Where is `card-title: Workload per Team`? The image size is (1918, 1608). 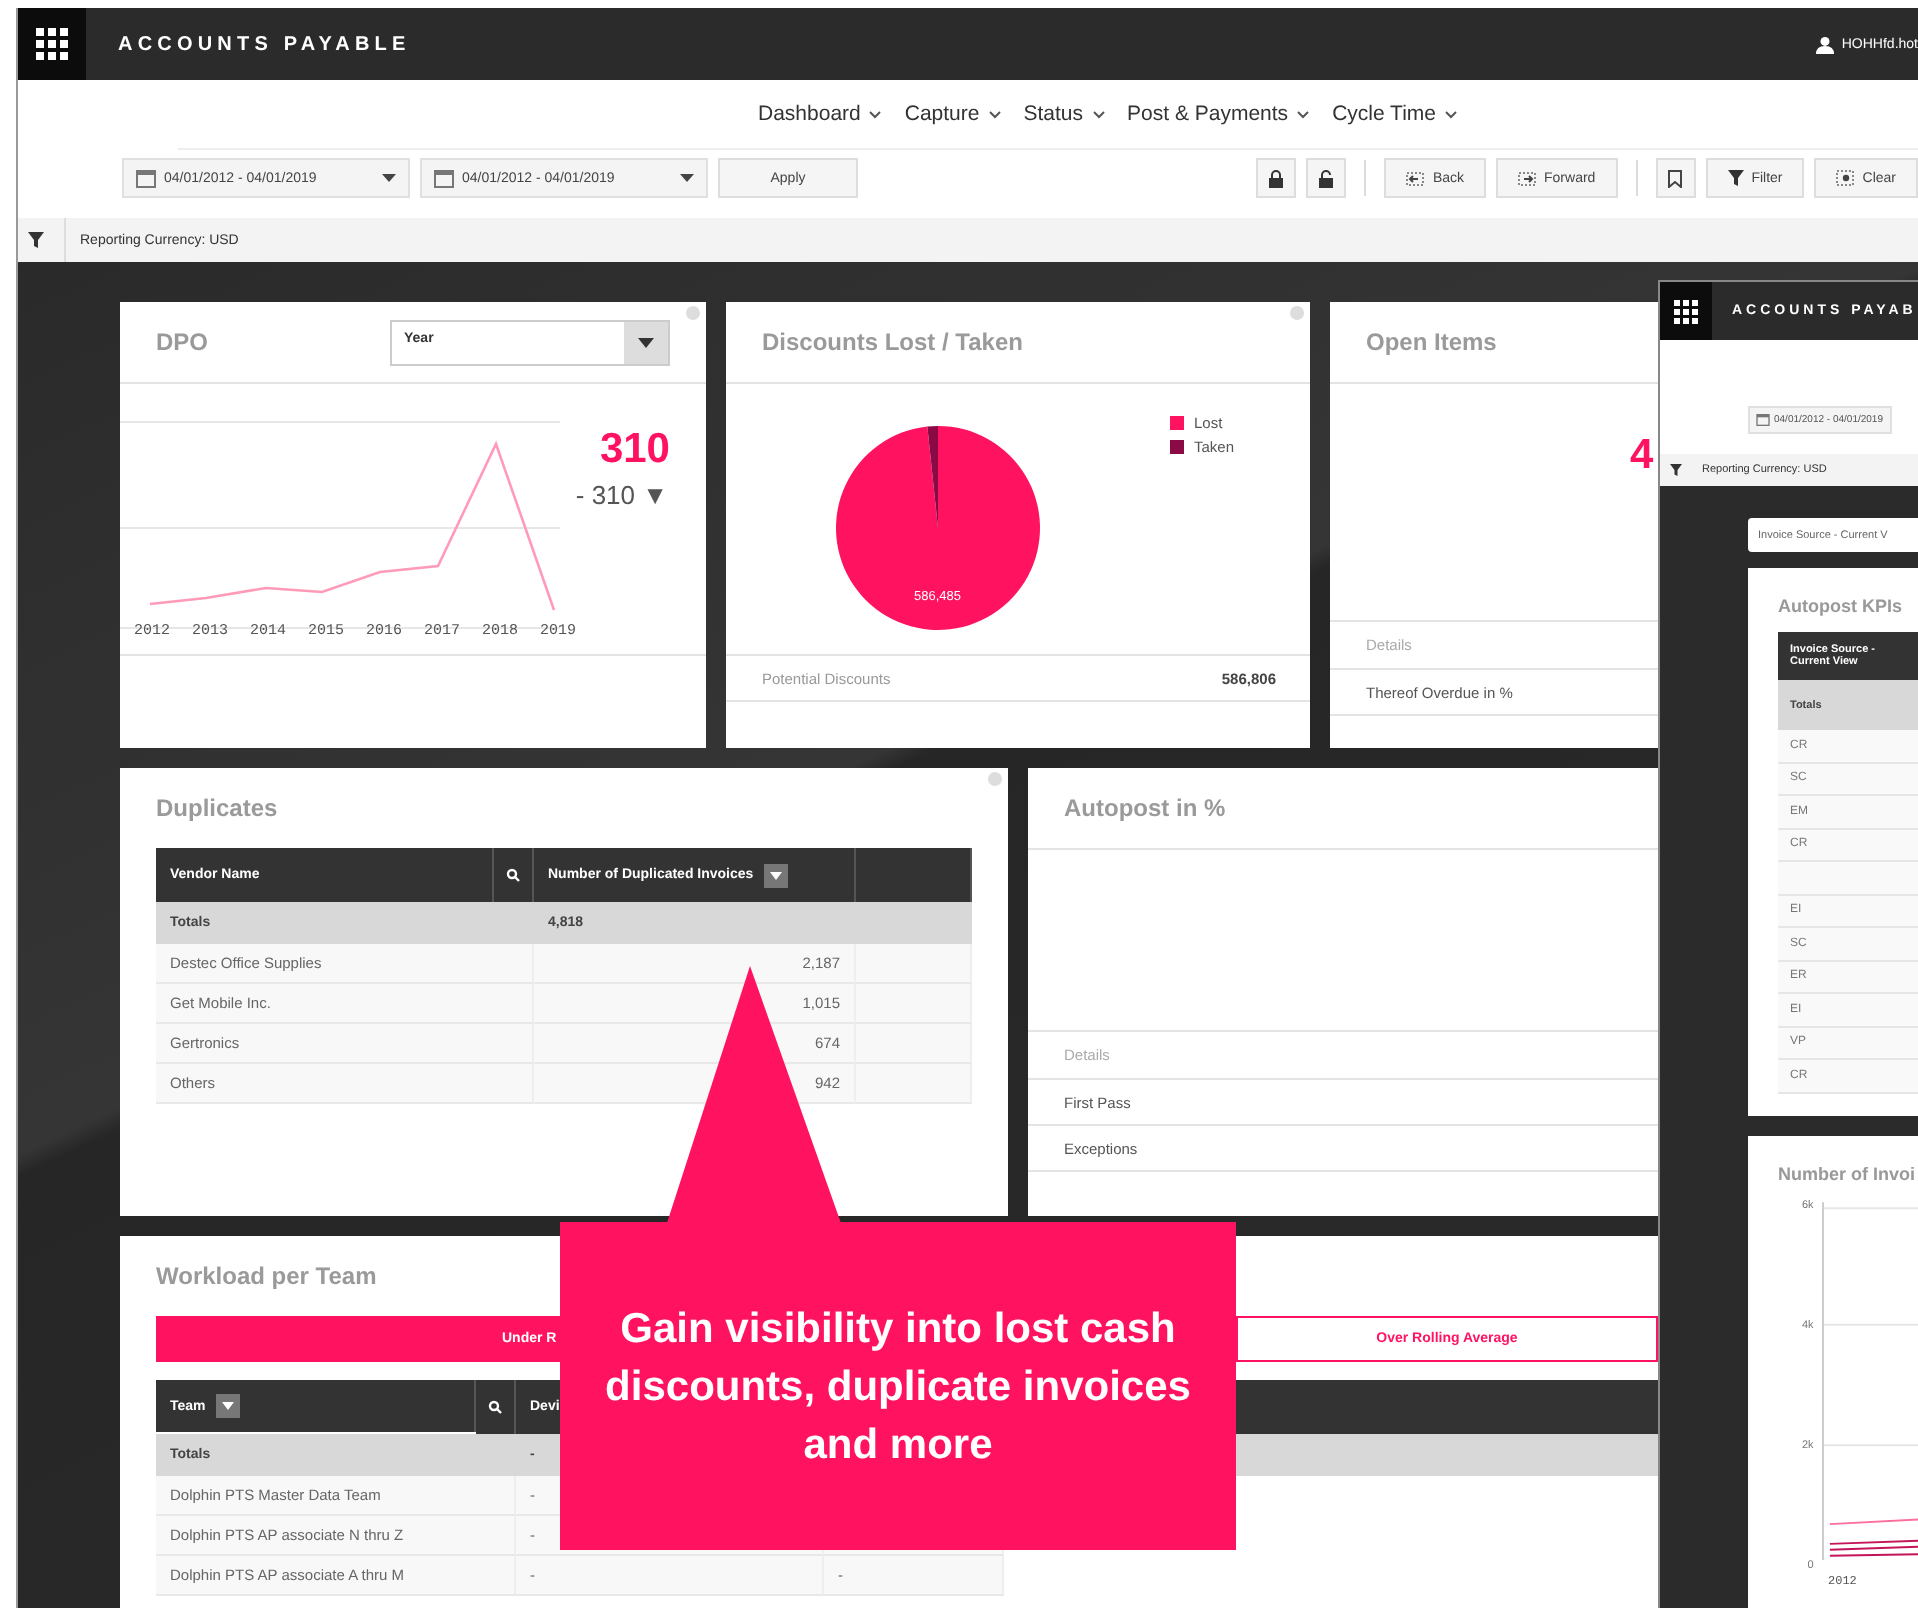 card-title: Workload per Team is located at coordinates (266, 1276).